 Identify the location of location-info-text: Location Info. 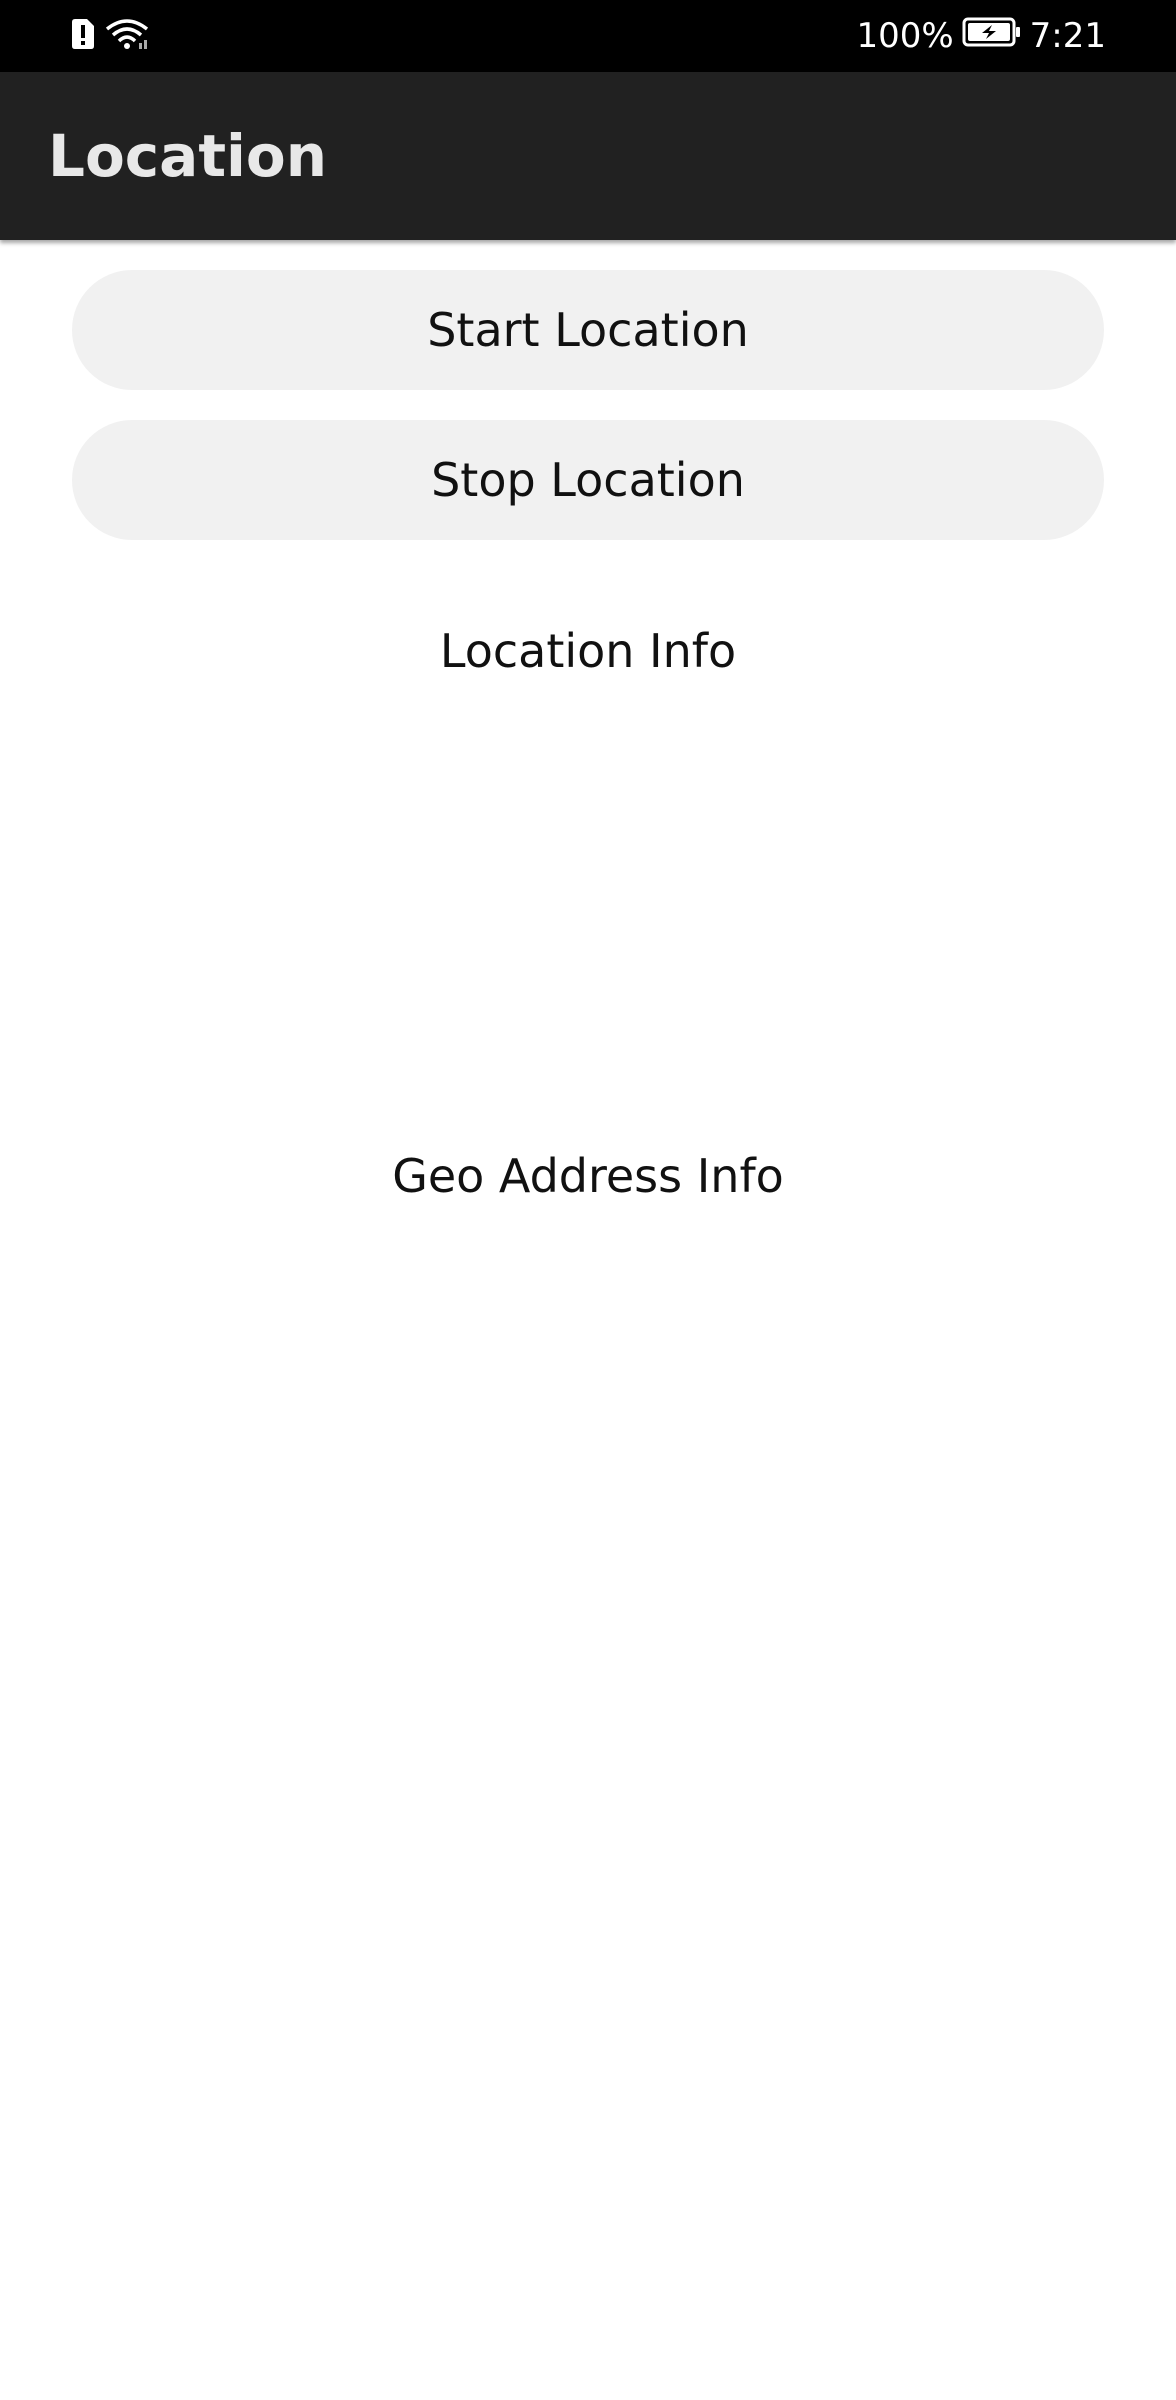
(588, 651).